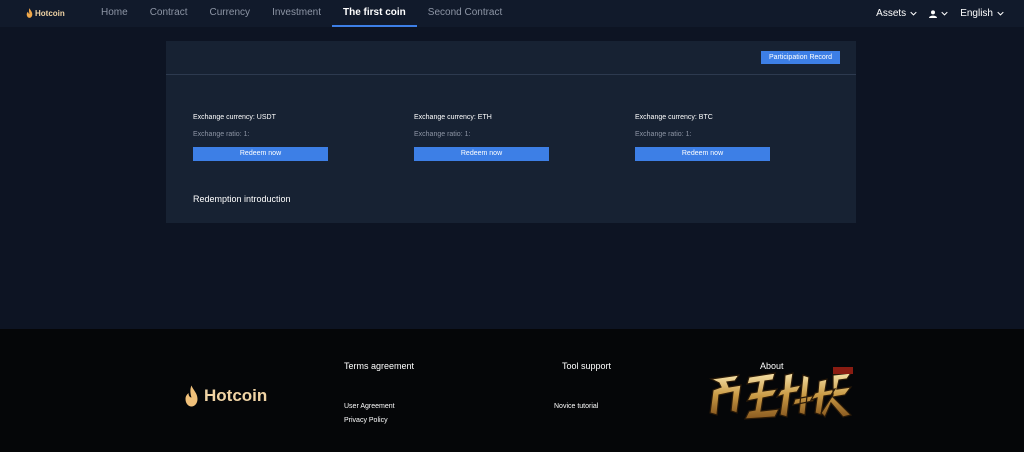  I want to click on user-dropdown, so click(938, 13).